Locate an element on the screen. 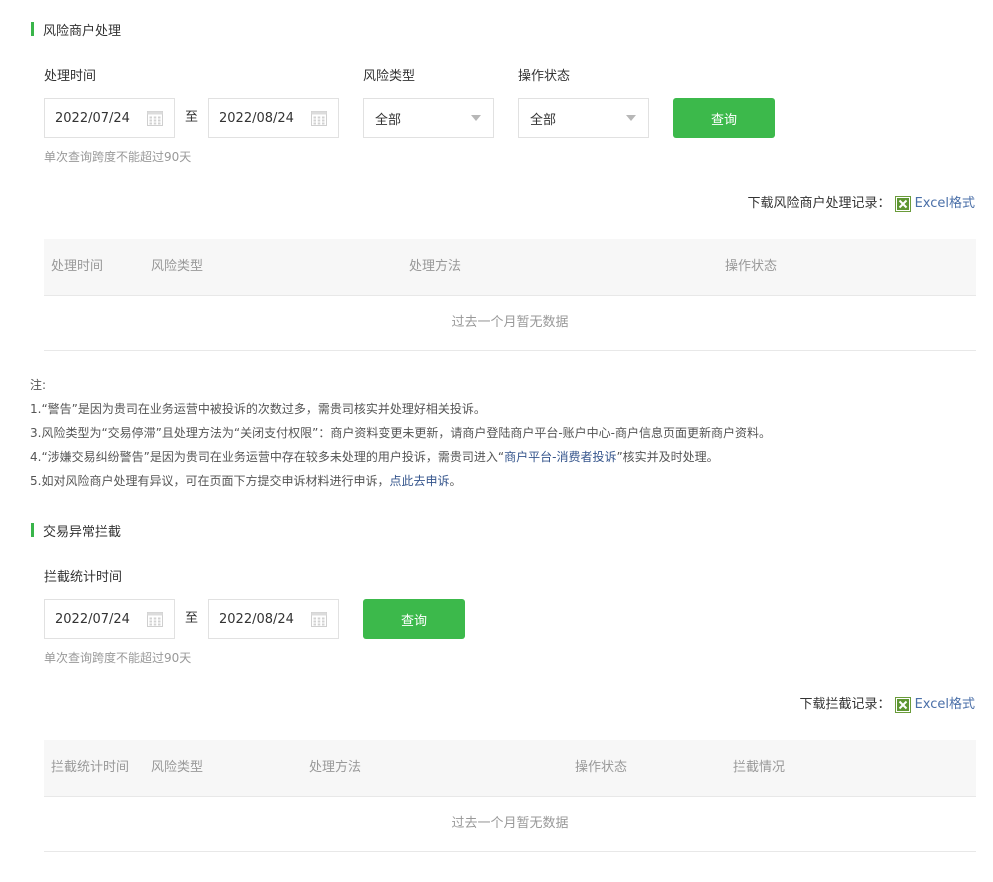 The width and height of the screenshot is (993, 882). intercept-excel-download-link: Excel格式 is located at coordinates (945, 705).